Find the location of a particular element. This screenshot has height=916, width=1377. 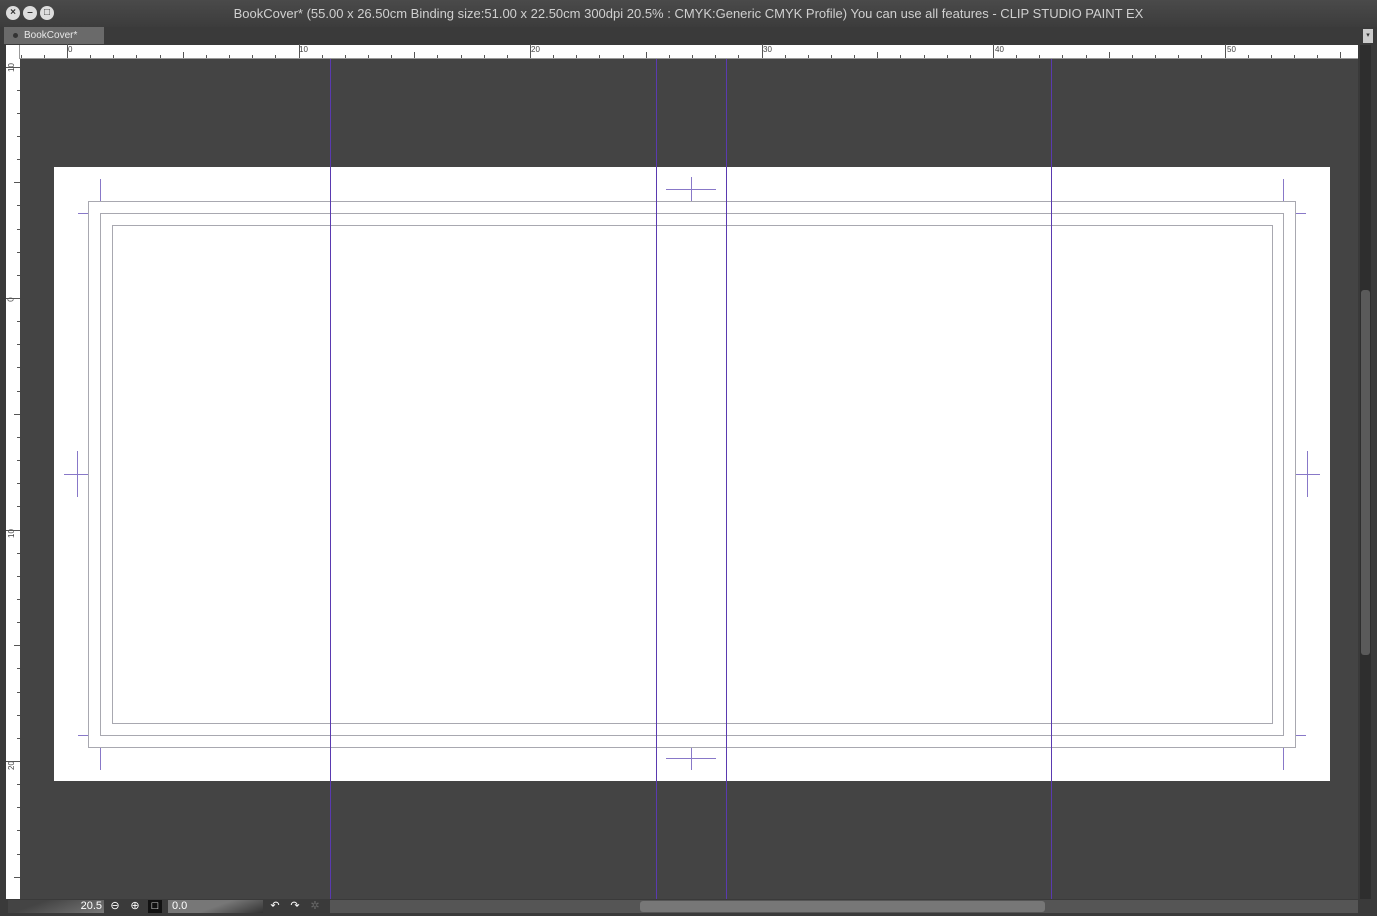

ruler-label: 40 is located at coordinates (999, 49).